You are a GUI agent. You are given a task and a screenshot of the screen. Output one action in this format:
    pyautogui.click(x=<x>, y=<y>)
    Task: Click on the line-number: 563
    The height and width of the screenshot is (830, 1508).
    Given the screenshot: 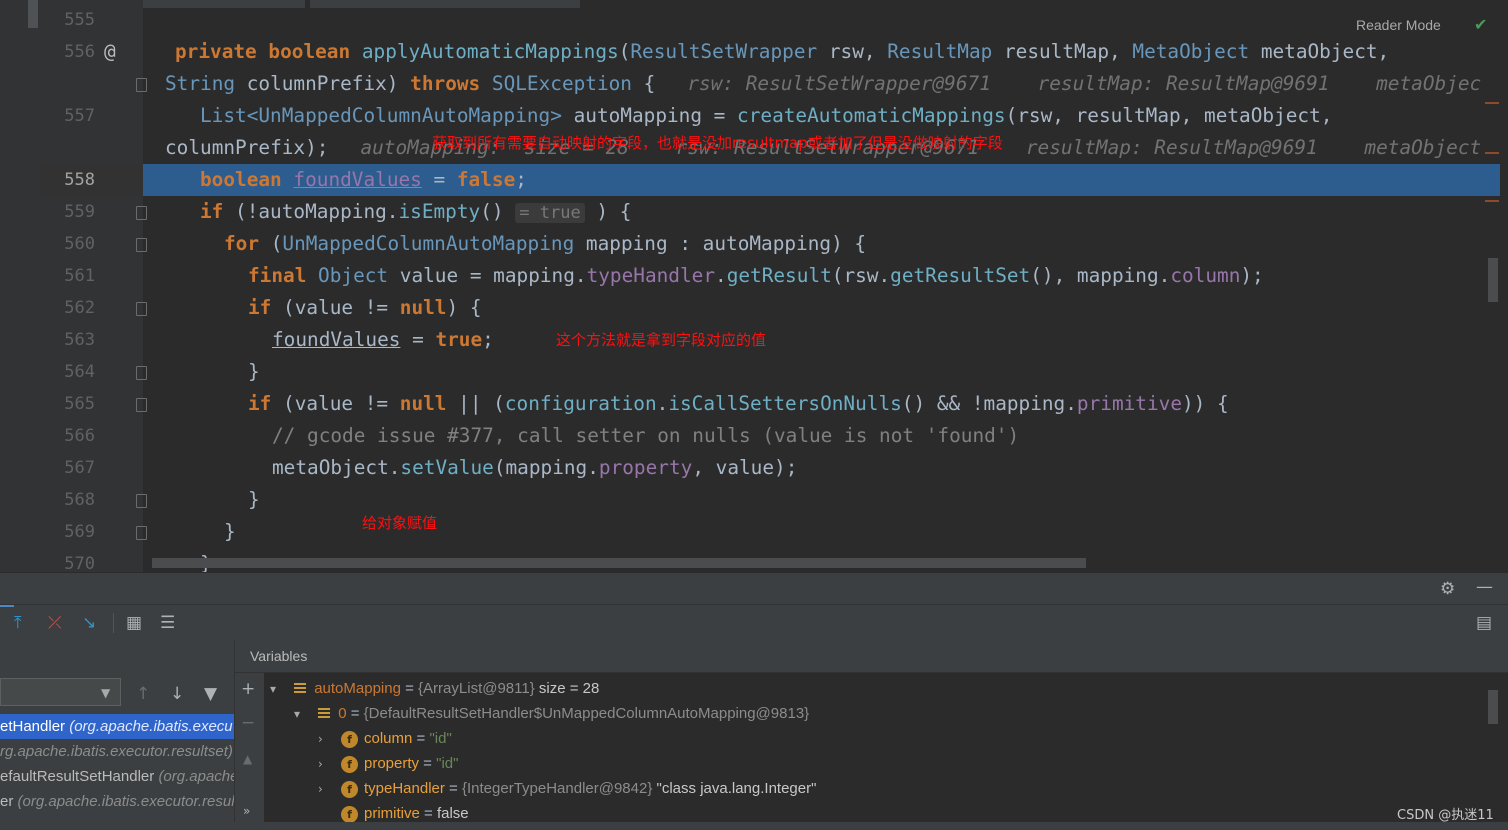 What is the action you would take?
    pyautogui.click(x=67, y=340)
    